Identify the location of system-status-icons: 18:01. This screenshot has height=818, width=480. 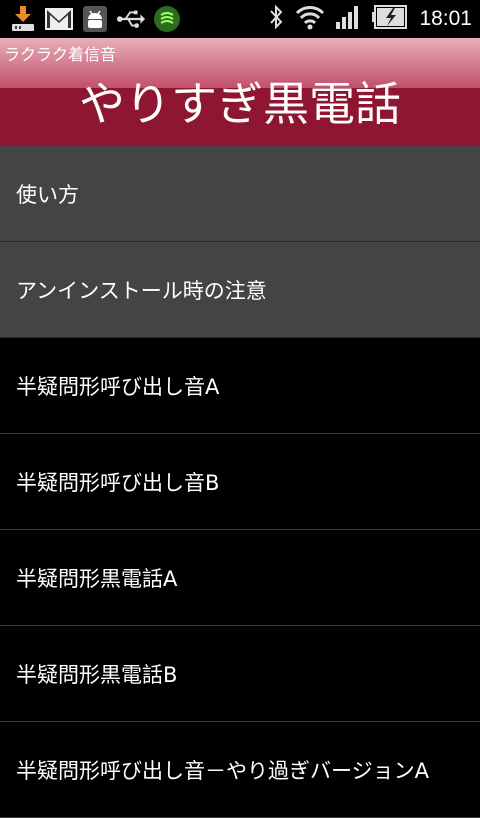
(369, 19).